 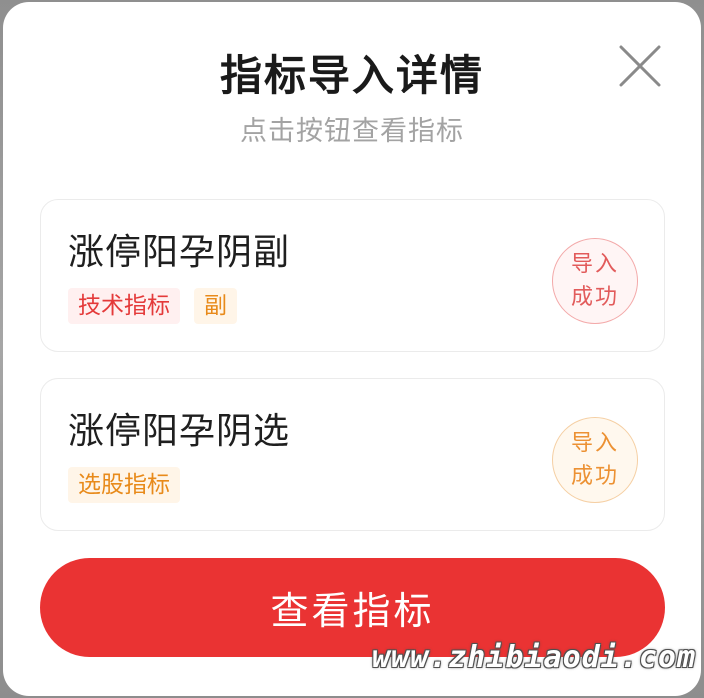 What do you see at coordinates (179, 252) in the screenshot?
I see `indicator-name: 涨停阳孕阴副` at bounding box center [179, 252].